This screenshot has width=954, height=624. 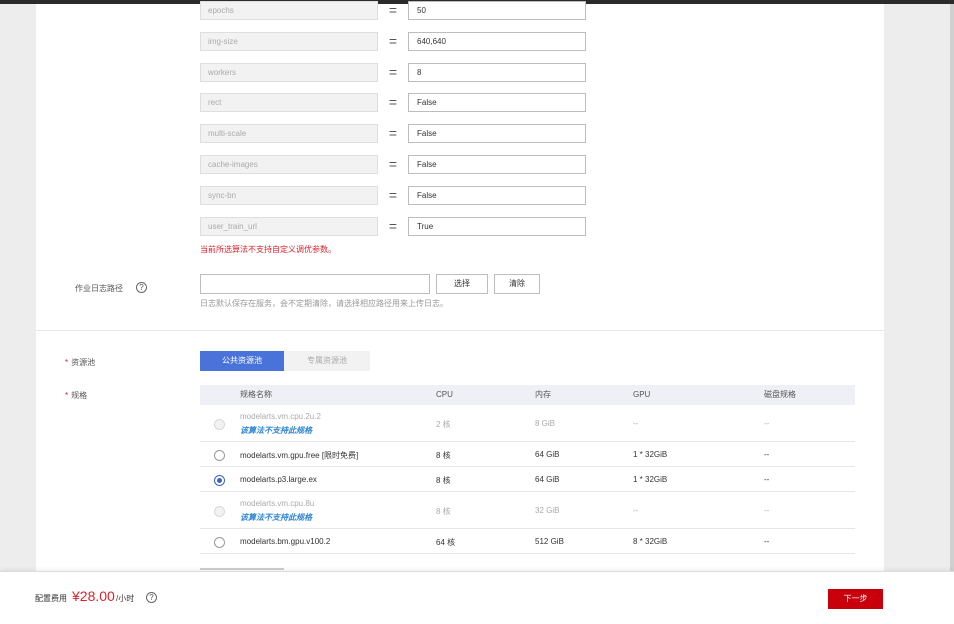 I want to click on param-value-input: 8, so click(x=497, y=72).